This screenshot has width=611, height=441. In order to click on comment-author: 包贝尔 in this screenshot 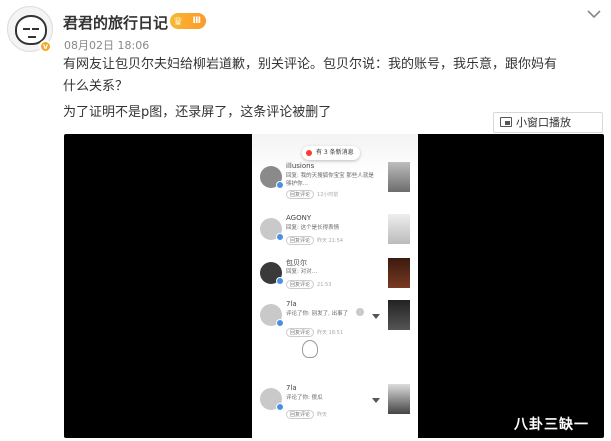, I will do `click(296, 263)`.